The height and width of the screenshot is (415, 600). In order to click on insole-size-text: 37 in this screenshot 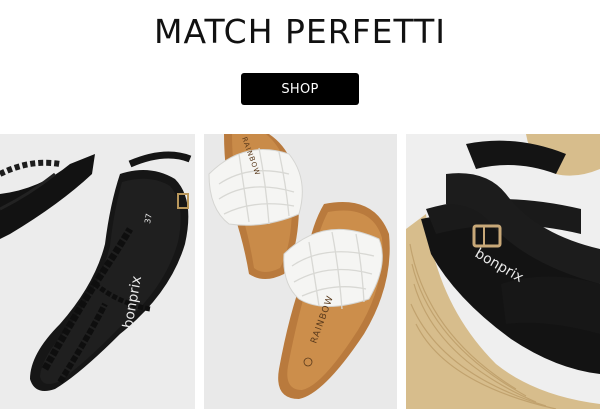, I will do `click(148, 219)`.